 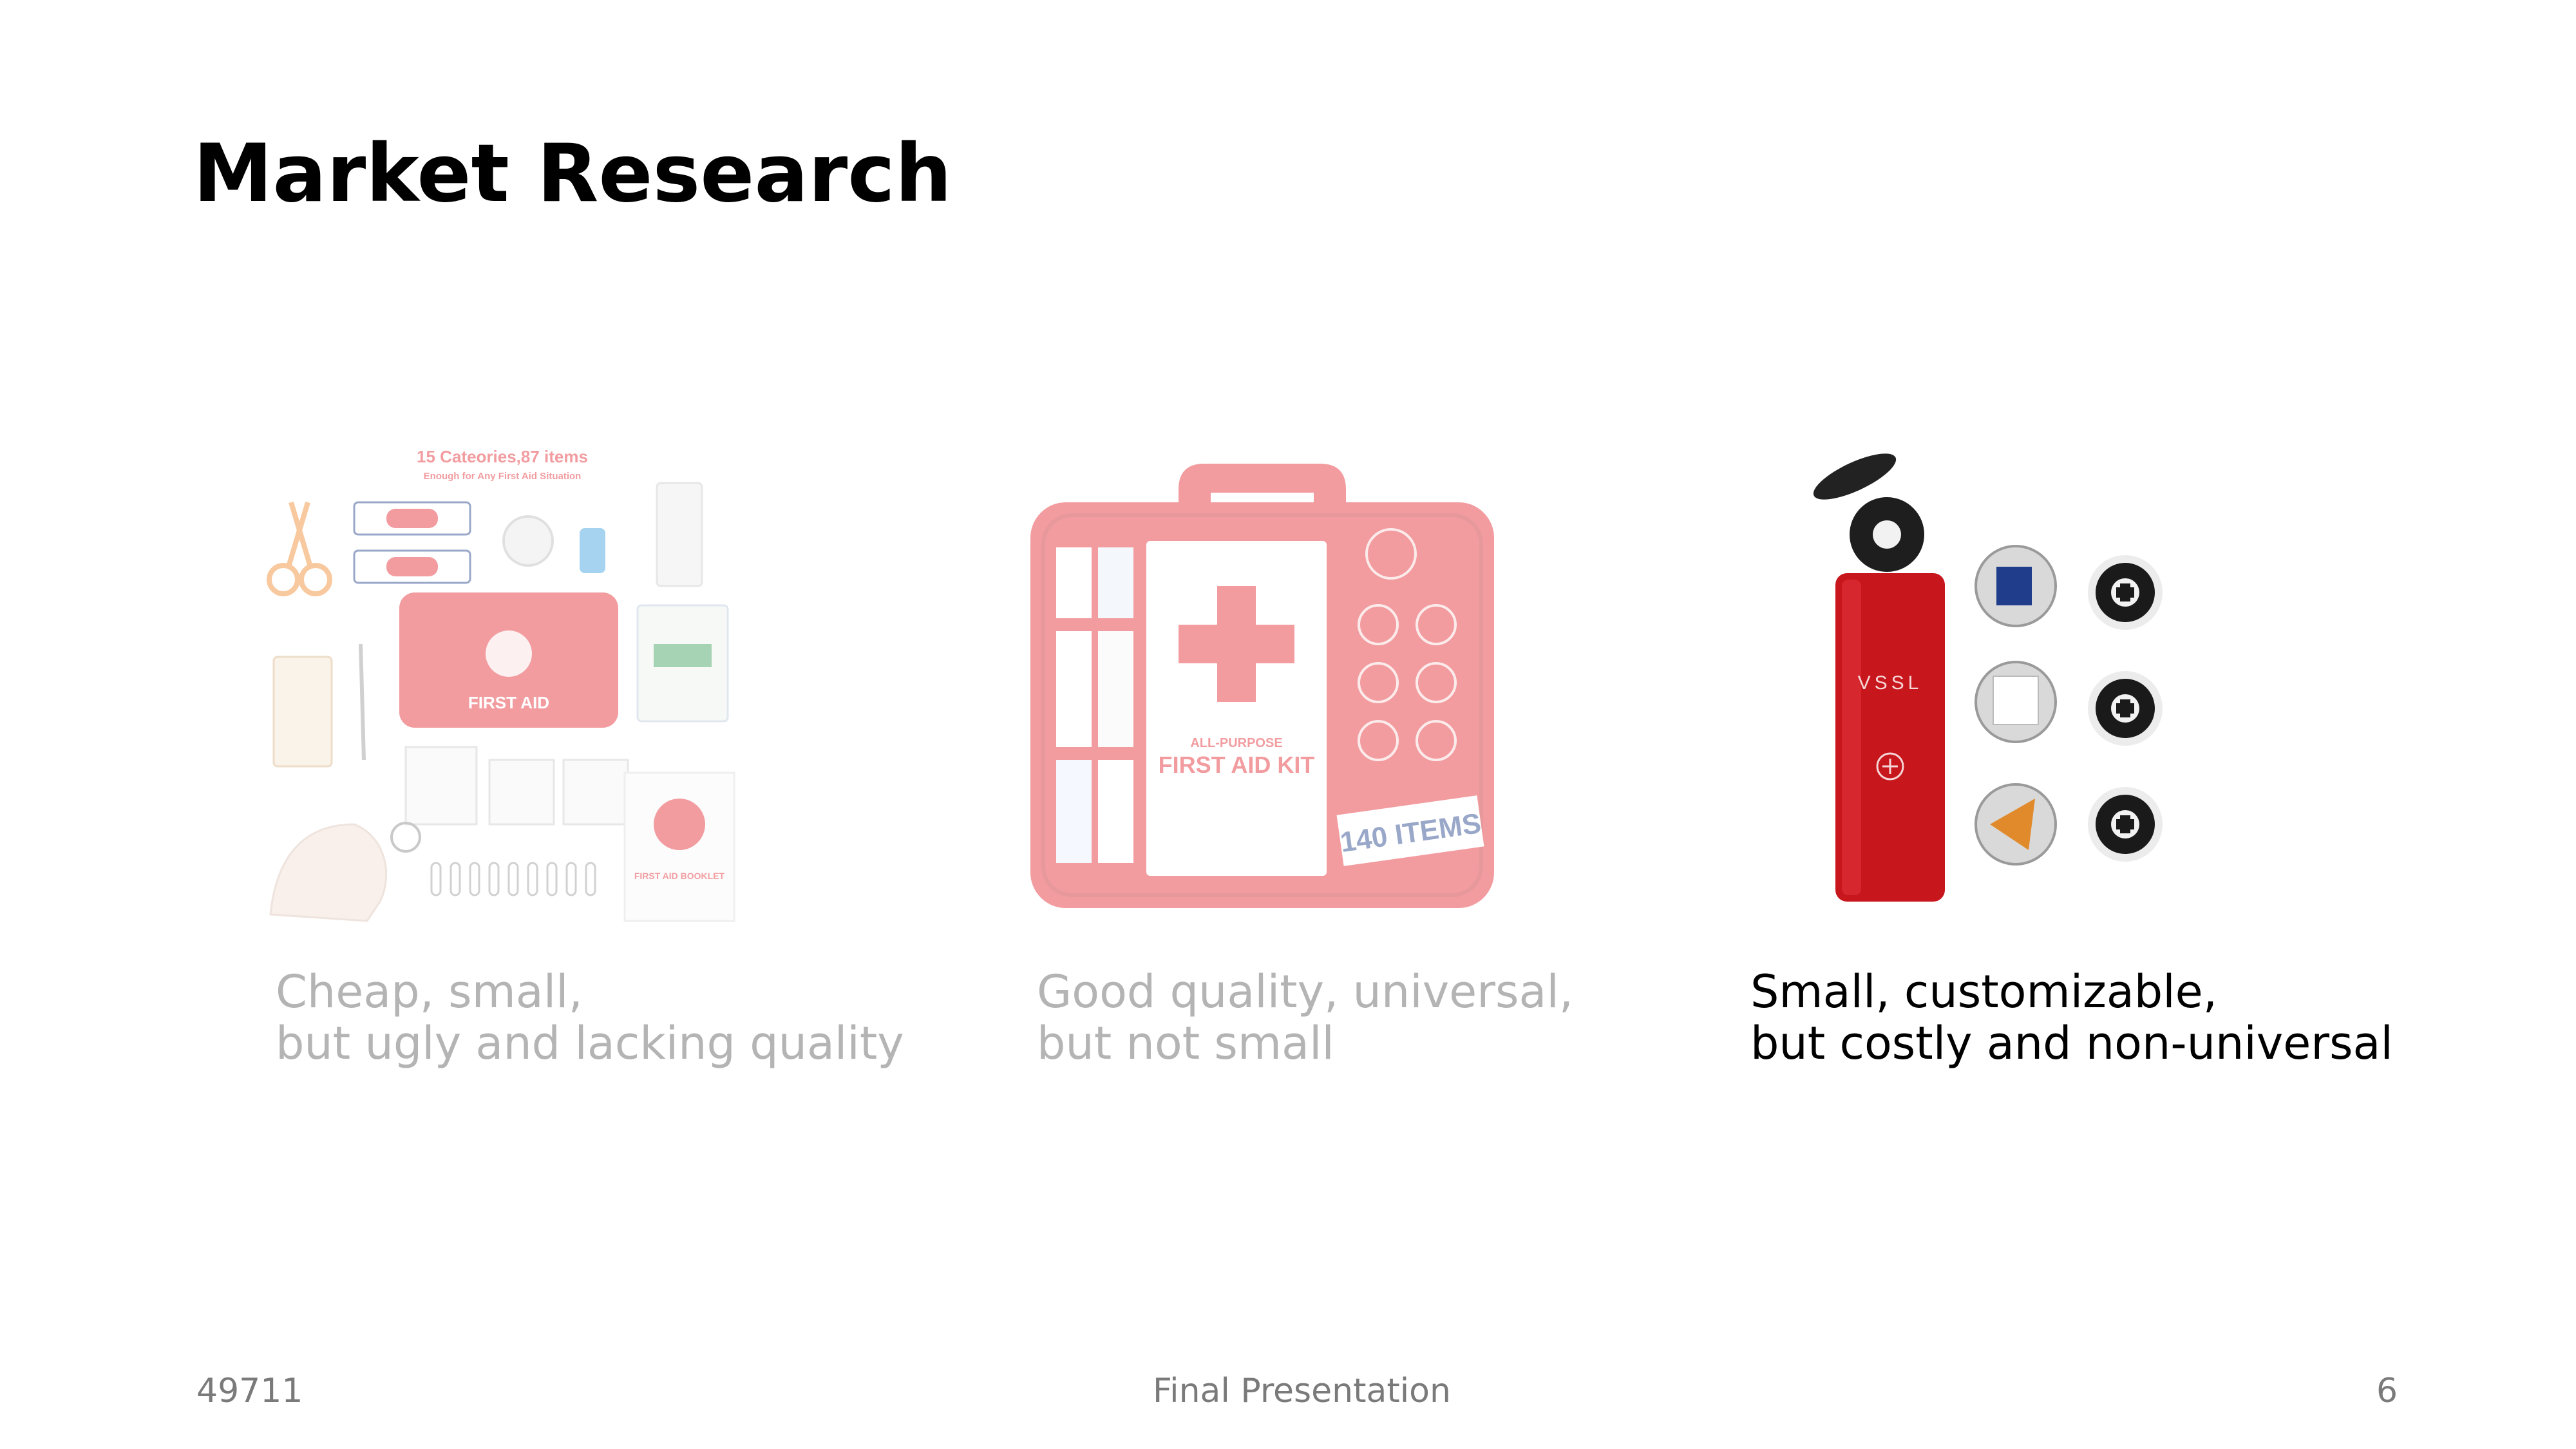 What do you see at coordinates (328, 873) in the screenshot?
I see `gloves` at bounding box center [328, 873].